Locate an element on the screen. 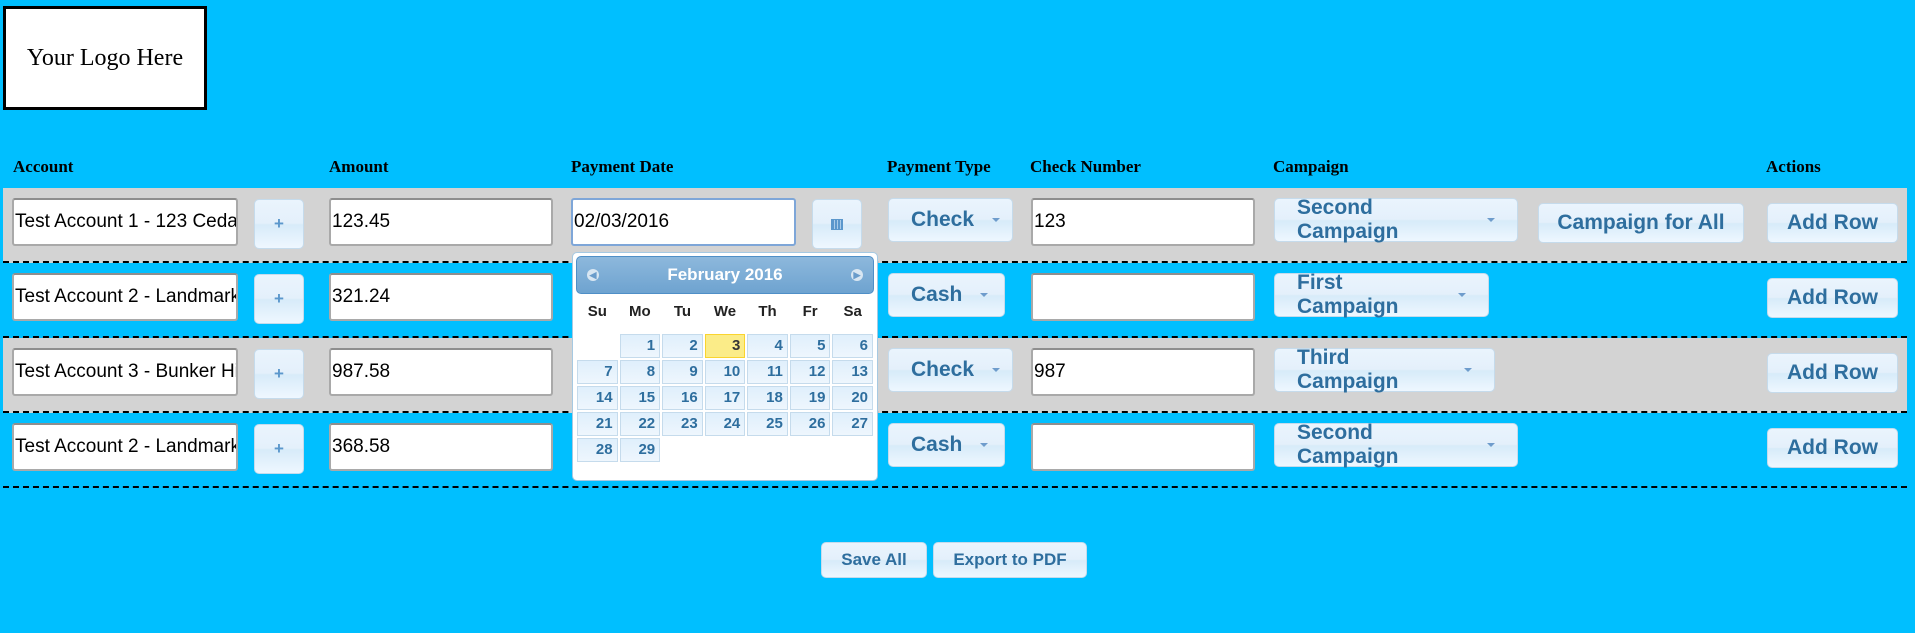 The width and height of the screenshot is (1915, 633). calendar-day: 21 is located at coordinates (597, 424).